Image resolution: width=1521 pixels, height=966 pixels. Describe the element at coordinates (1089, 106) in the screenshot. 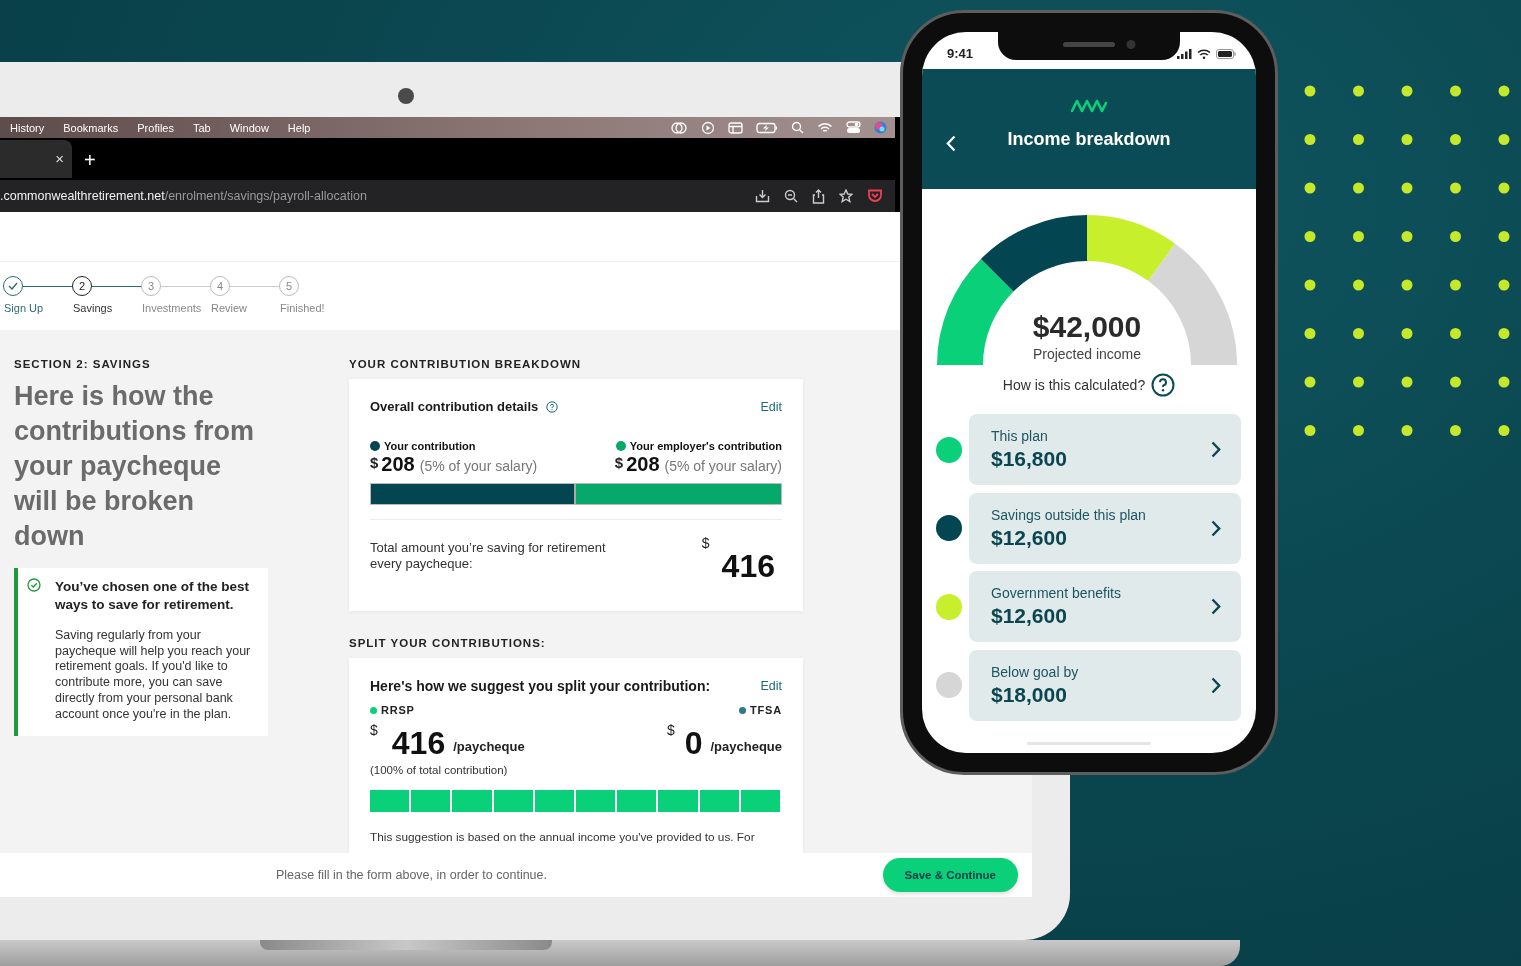

I see `wave-logo-icon` at that location.